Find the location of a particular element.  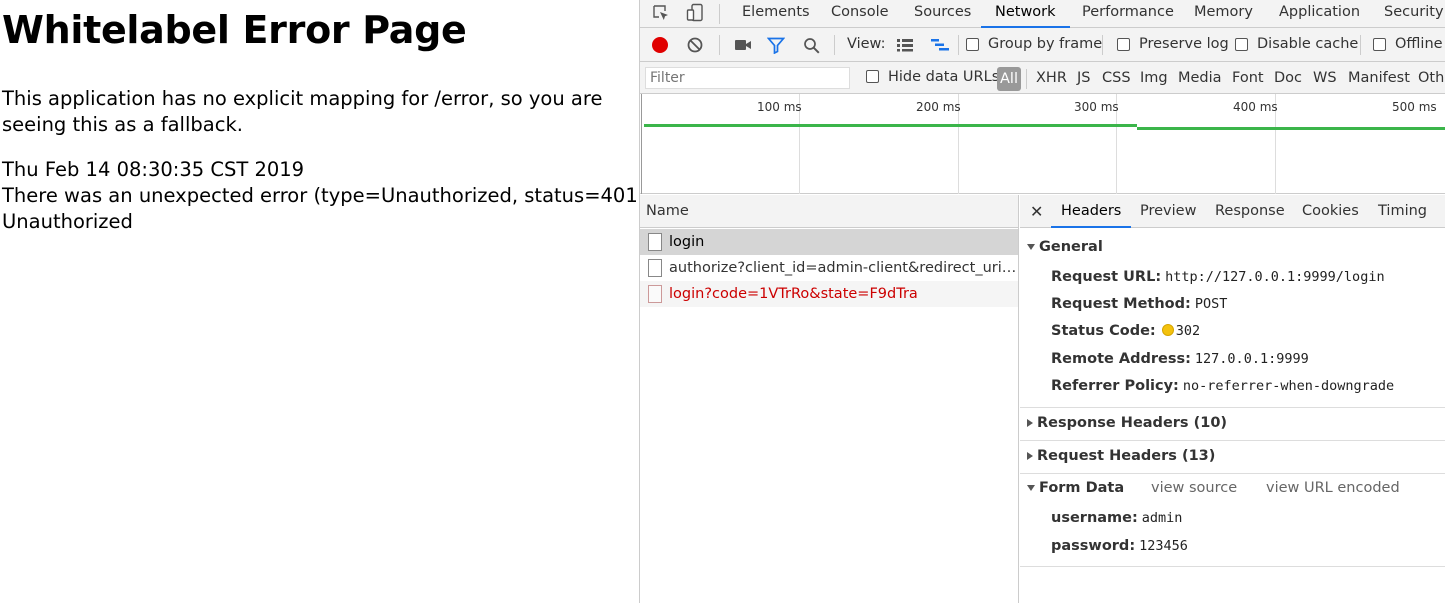

inspect-element-icon is located at coordinates (661, 13).